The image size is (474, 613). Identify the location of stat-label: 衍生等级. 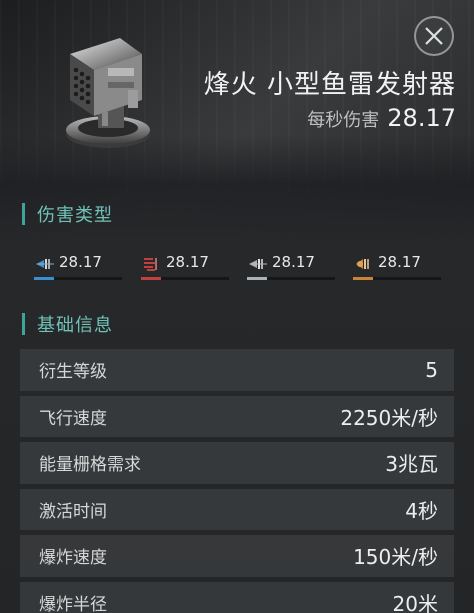
(73, 372).